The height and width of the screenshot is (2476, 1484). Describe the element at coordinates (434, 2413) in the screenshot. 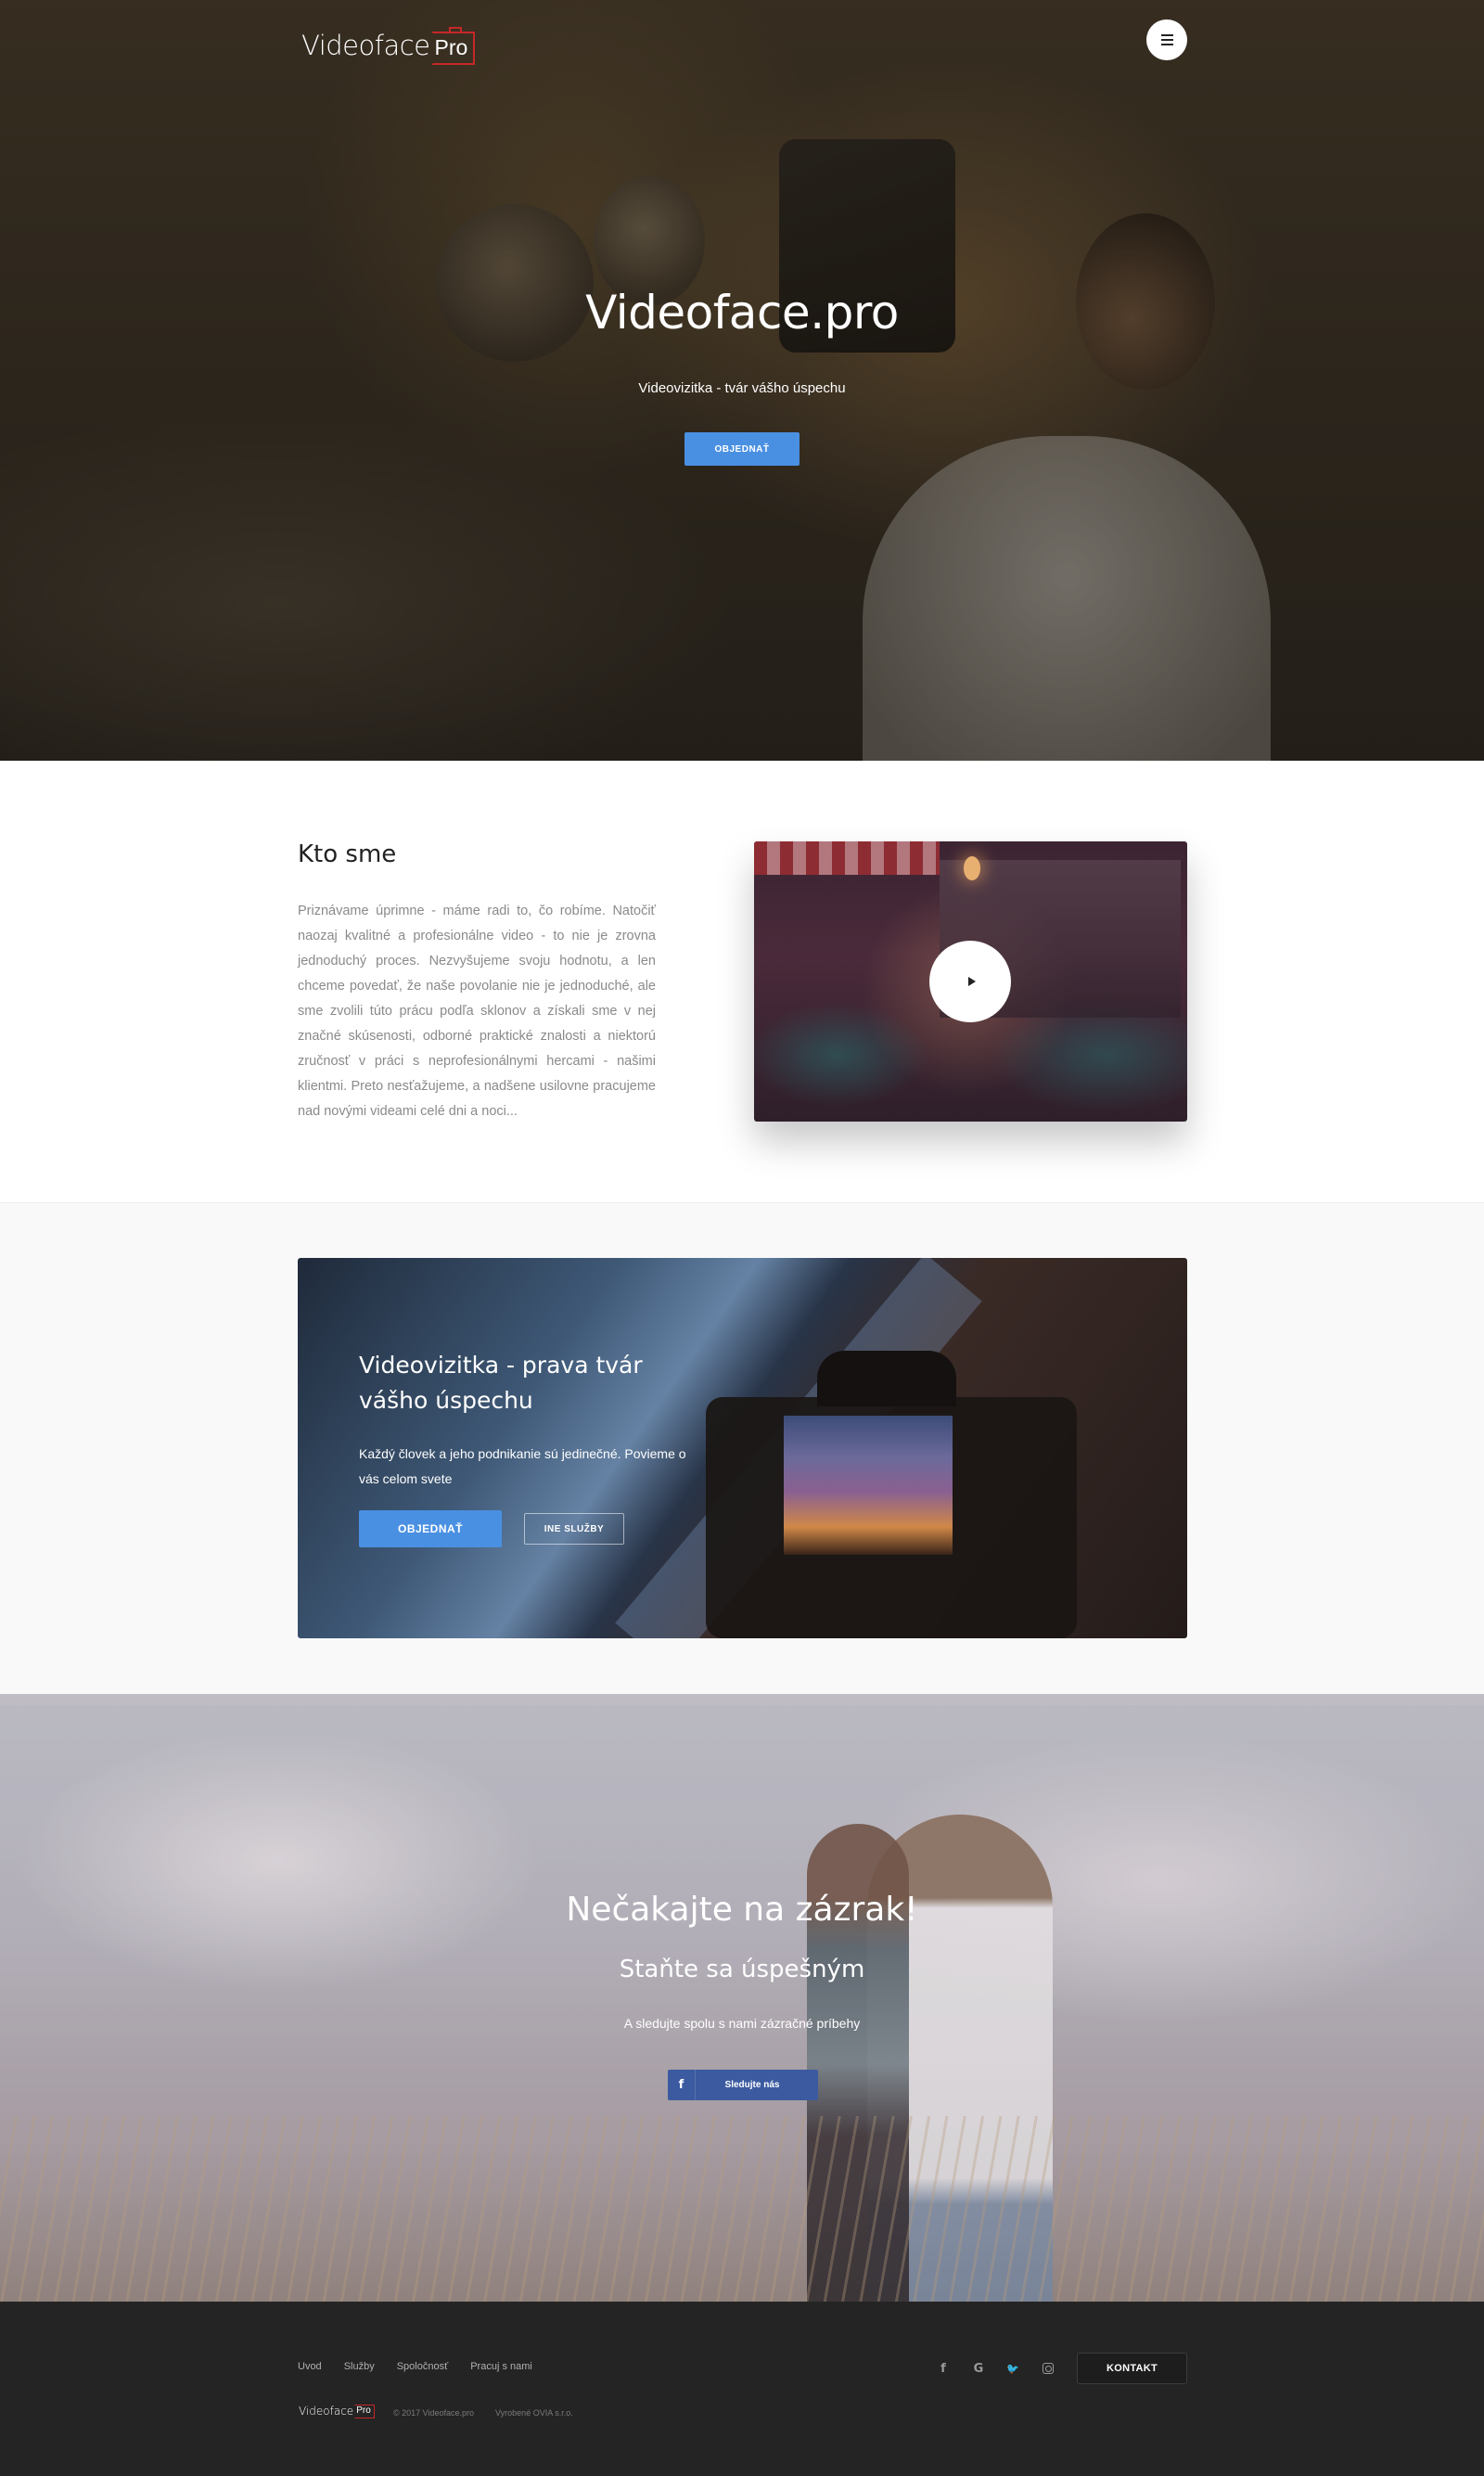

I see `footer-copyright: © 2017 Videoface.pro` at that location.